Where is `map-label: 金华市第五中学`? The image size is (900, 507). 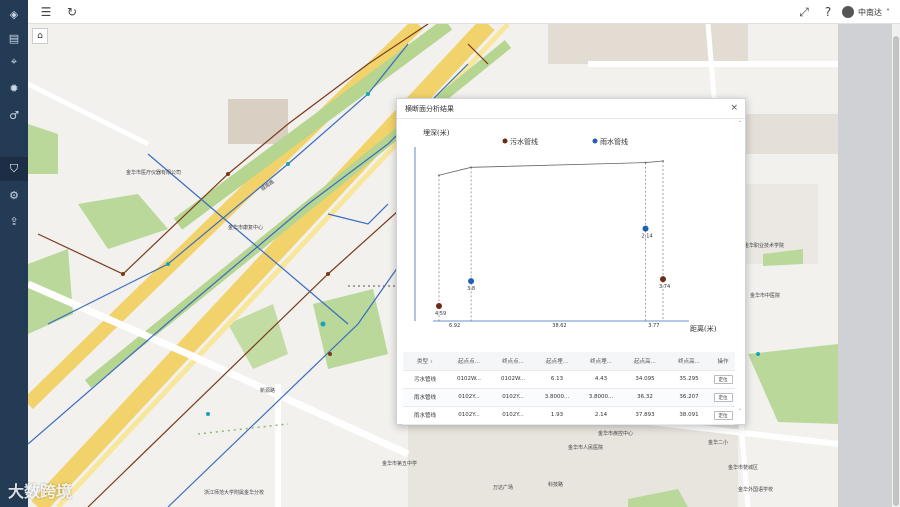
map-label: 金华市第五中学 is located at coordinates (400, 464).